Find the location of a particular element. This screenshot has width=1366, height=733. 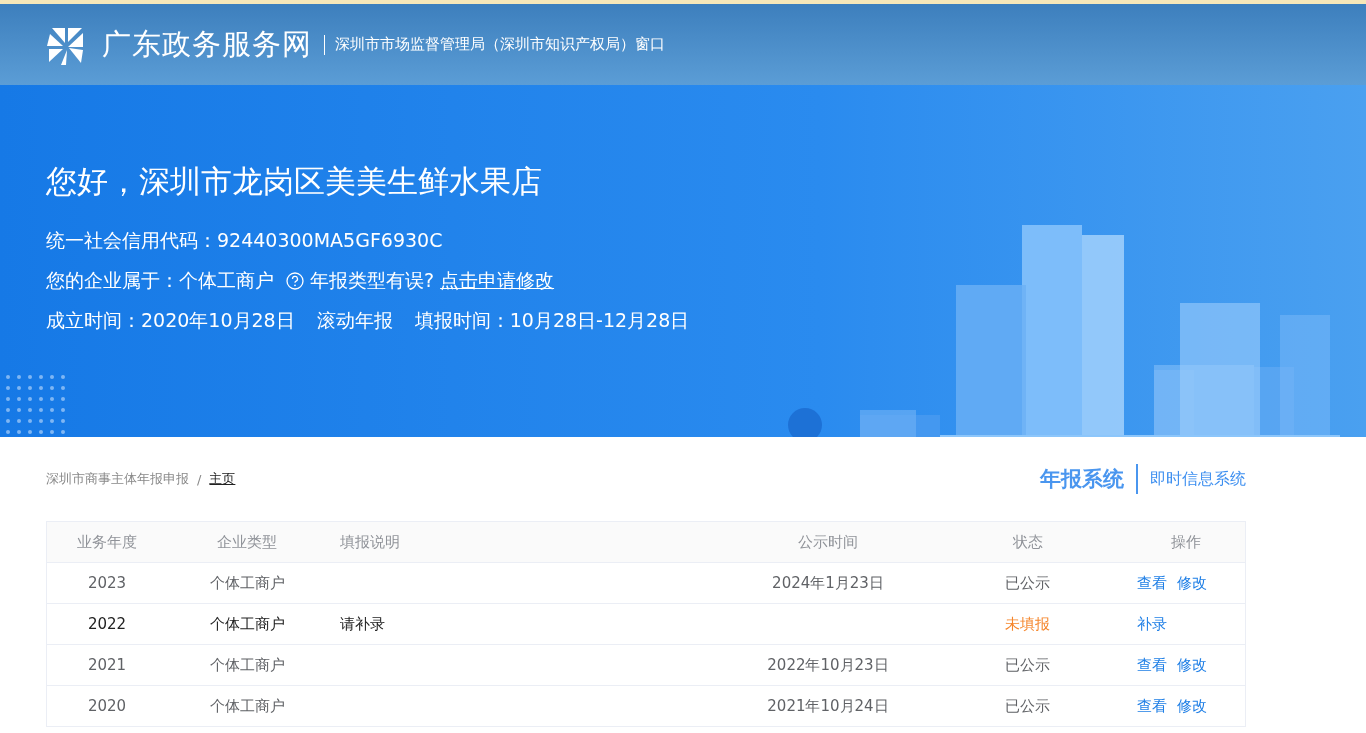

question-circle-icon is located at coordinates (295, 281).